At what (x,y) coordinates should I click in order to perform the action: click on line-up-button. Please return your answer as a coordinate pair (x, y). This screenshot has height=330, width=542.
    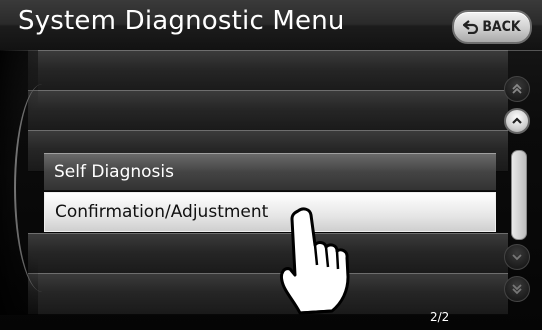
    Looking at the image, I should click on (517, 121).